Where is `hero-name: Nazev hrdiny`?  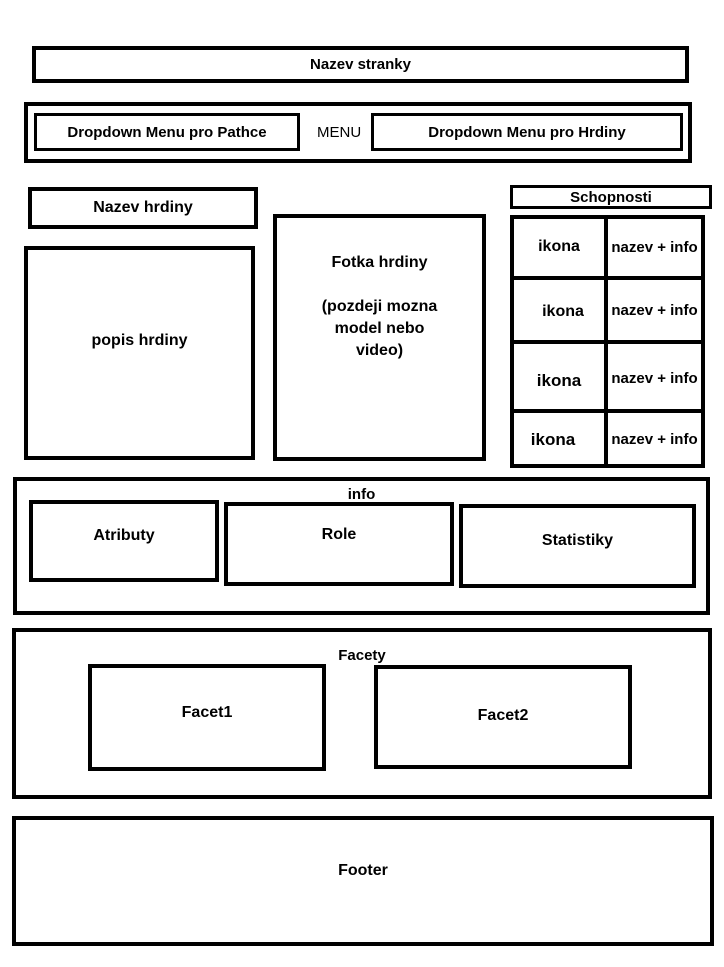
hero-name: Nazev hrdiny is located at coordinates (143, 207).